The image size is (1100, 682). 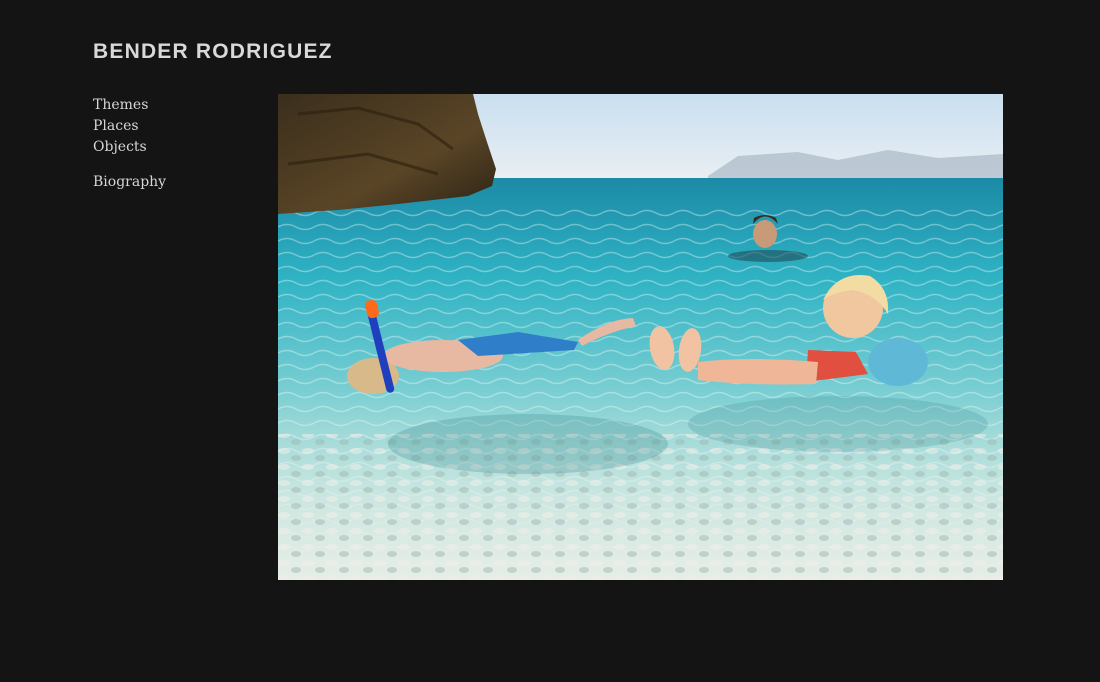 I want to click on site-title: BENDER RODRIGUEZ, so click(x=213, y=52).